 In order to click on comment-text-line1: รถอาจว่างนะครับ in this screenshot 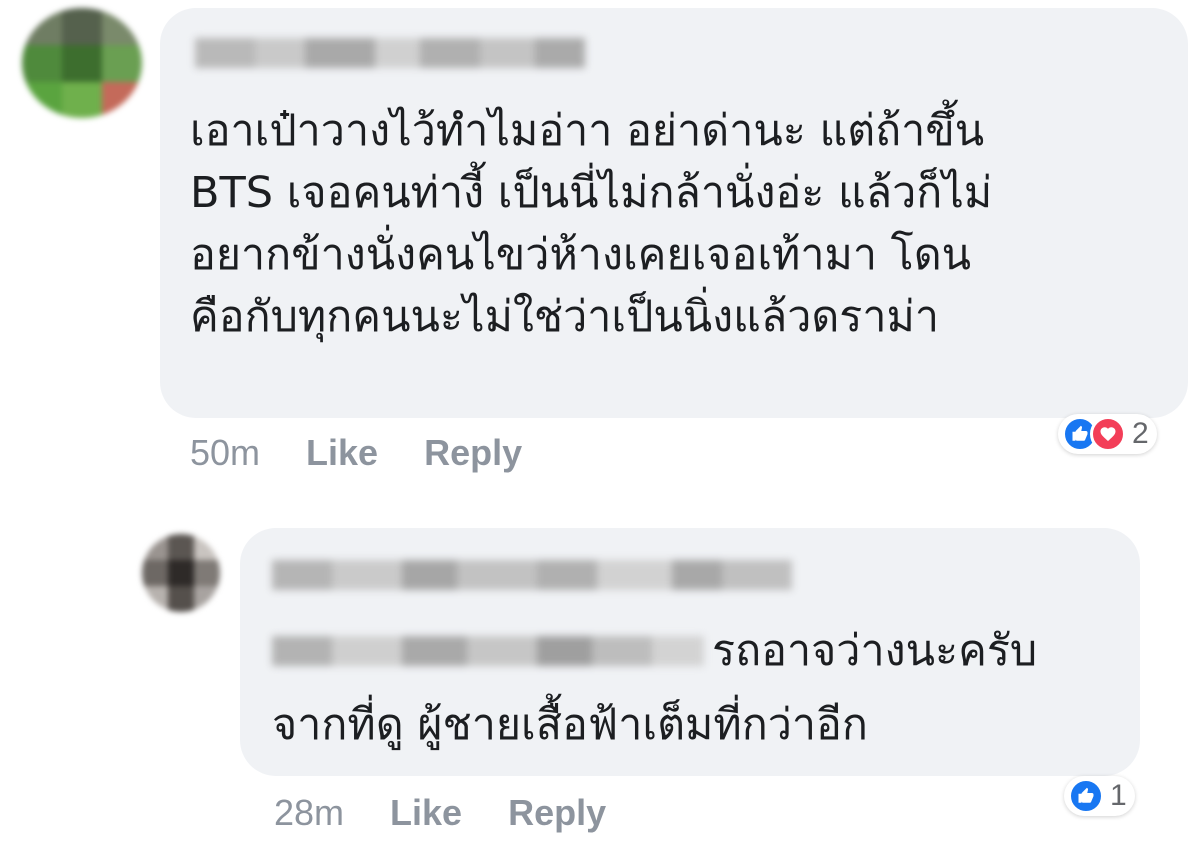, I will do `click(875, 651)`.